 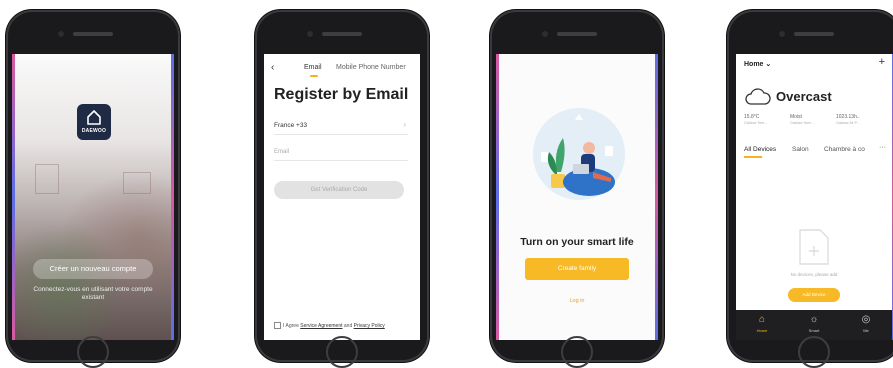 I want to click on agree-prefix: I Agree, so click(x=291, y=325).